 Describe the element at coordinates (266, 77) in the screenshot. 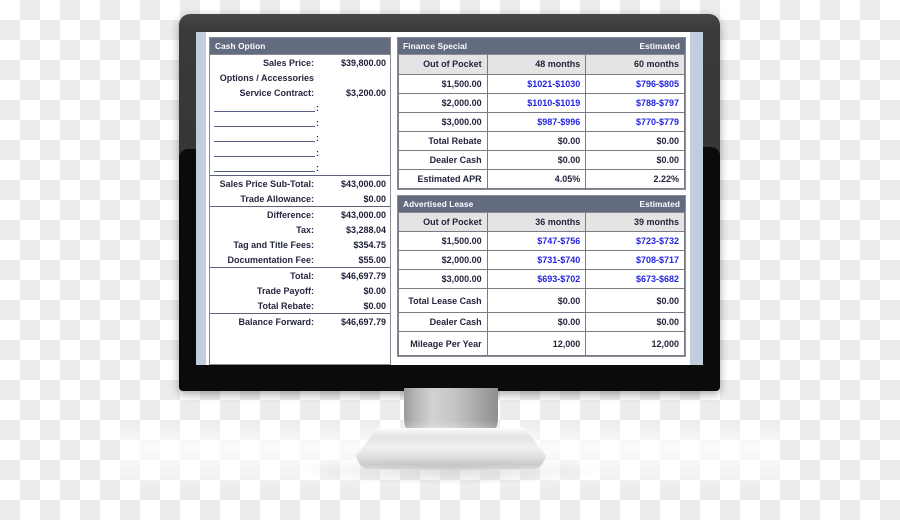

I see `cash-option-row-label: Options / Accessories` at that location.